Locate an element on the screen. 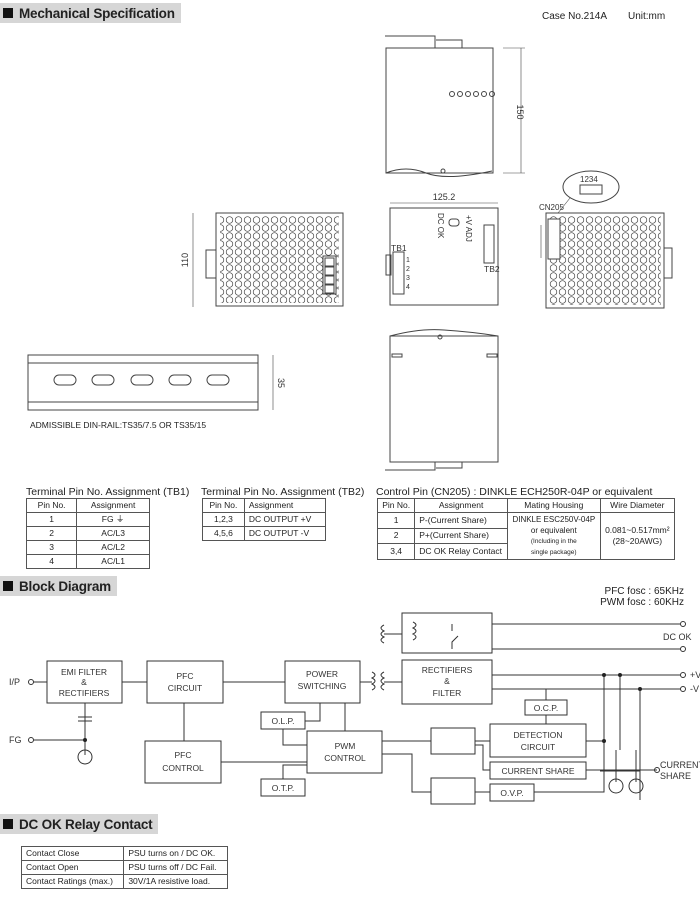  detection-block is located at coordinates (538, 740).